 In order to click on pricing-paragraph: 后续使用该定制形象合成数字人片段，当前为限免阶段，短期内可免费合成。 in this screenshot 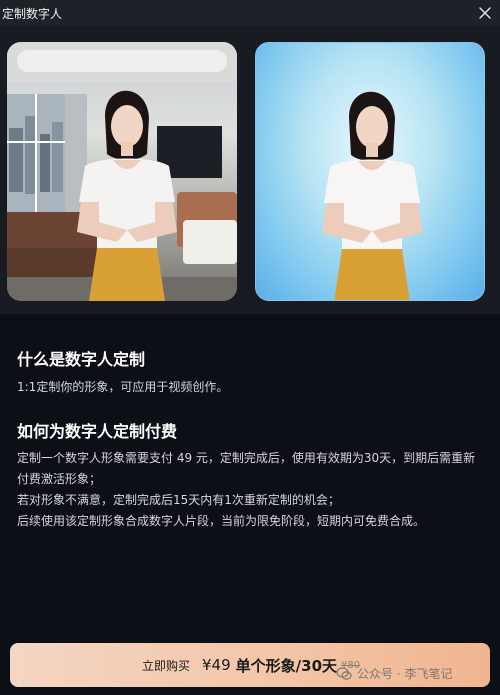, I will do `click(221, 521)`.